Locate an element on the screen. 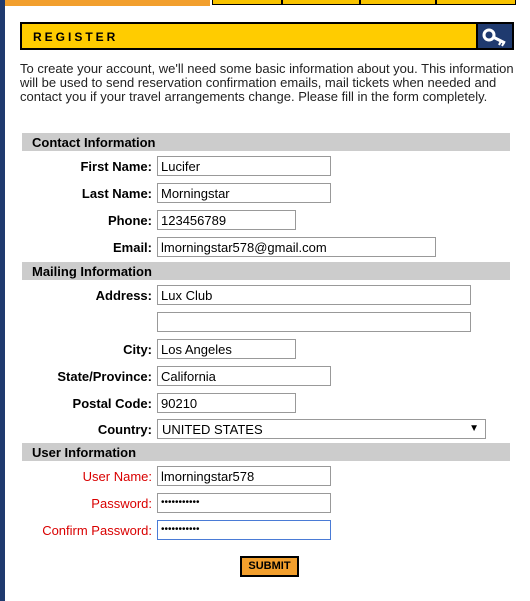  phone-label: Phone: is located at coordinates (129, 220).